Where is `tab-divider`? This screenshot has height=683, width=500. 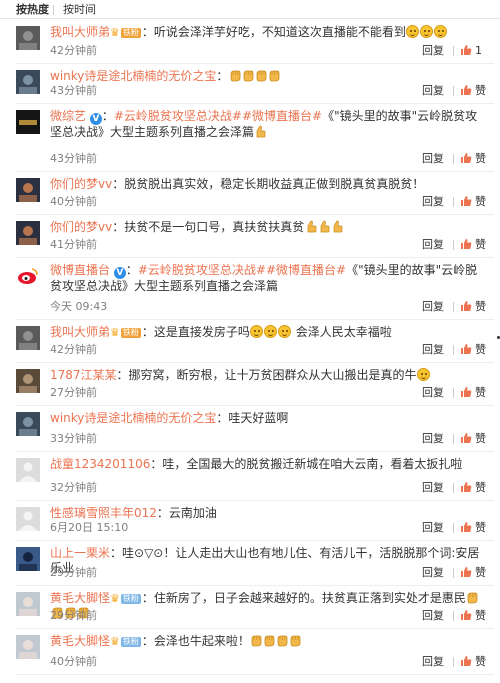 tab-divider is located at coordinates (53, 10).